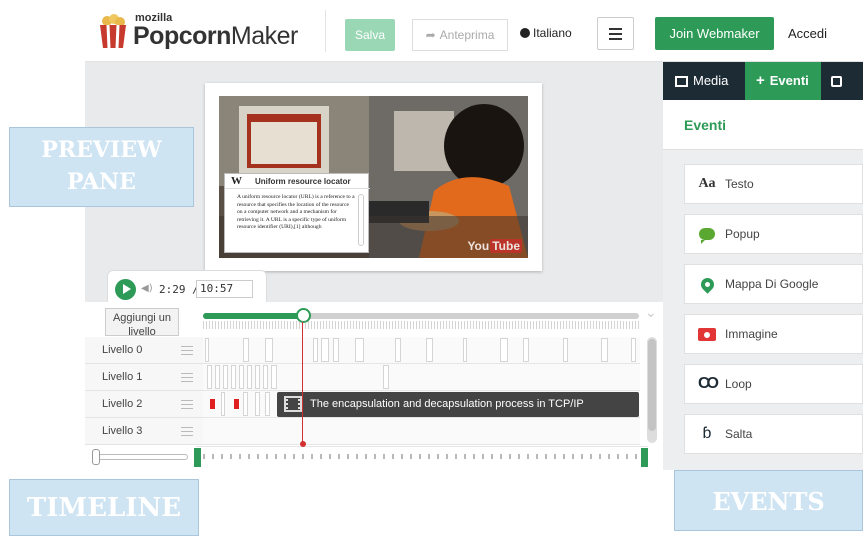 The height and width of the screenshot is (536, 863). Describe the element at coordinates (144, 350) in the screenshot. I see `layer-row-0: Livello 0` at that location.